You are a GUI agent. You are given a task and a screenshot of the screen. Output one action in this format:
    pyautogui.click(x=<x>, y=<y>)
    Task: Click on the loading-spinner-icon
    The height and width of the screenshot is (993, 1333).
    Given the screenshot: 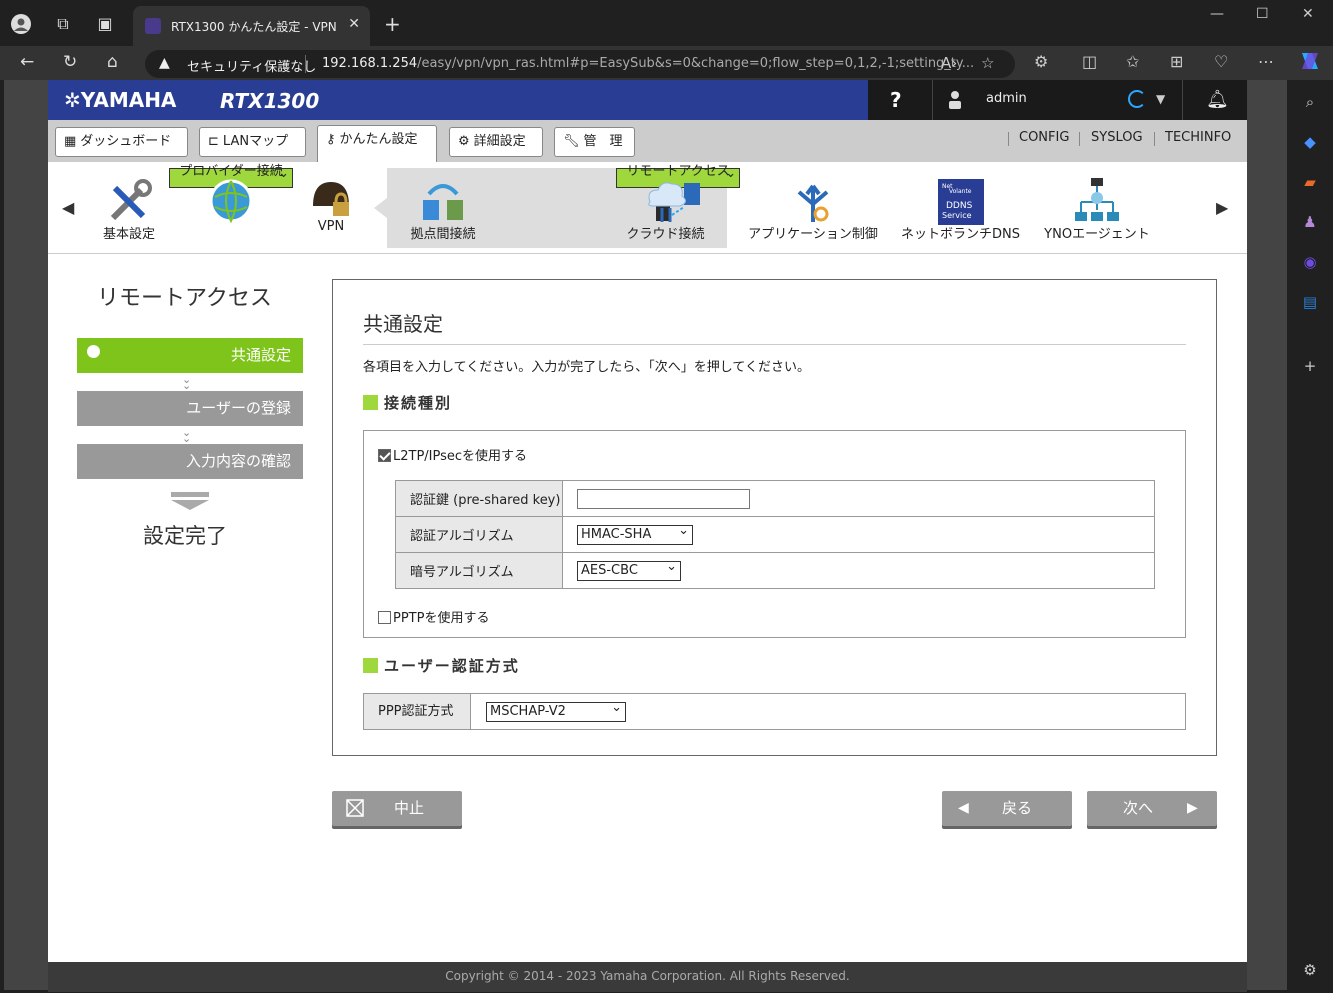 What is the action you would take?
    pyautogui.click(x=1137, y=99)
    